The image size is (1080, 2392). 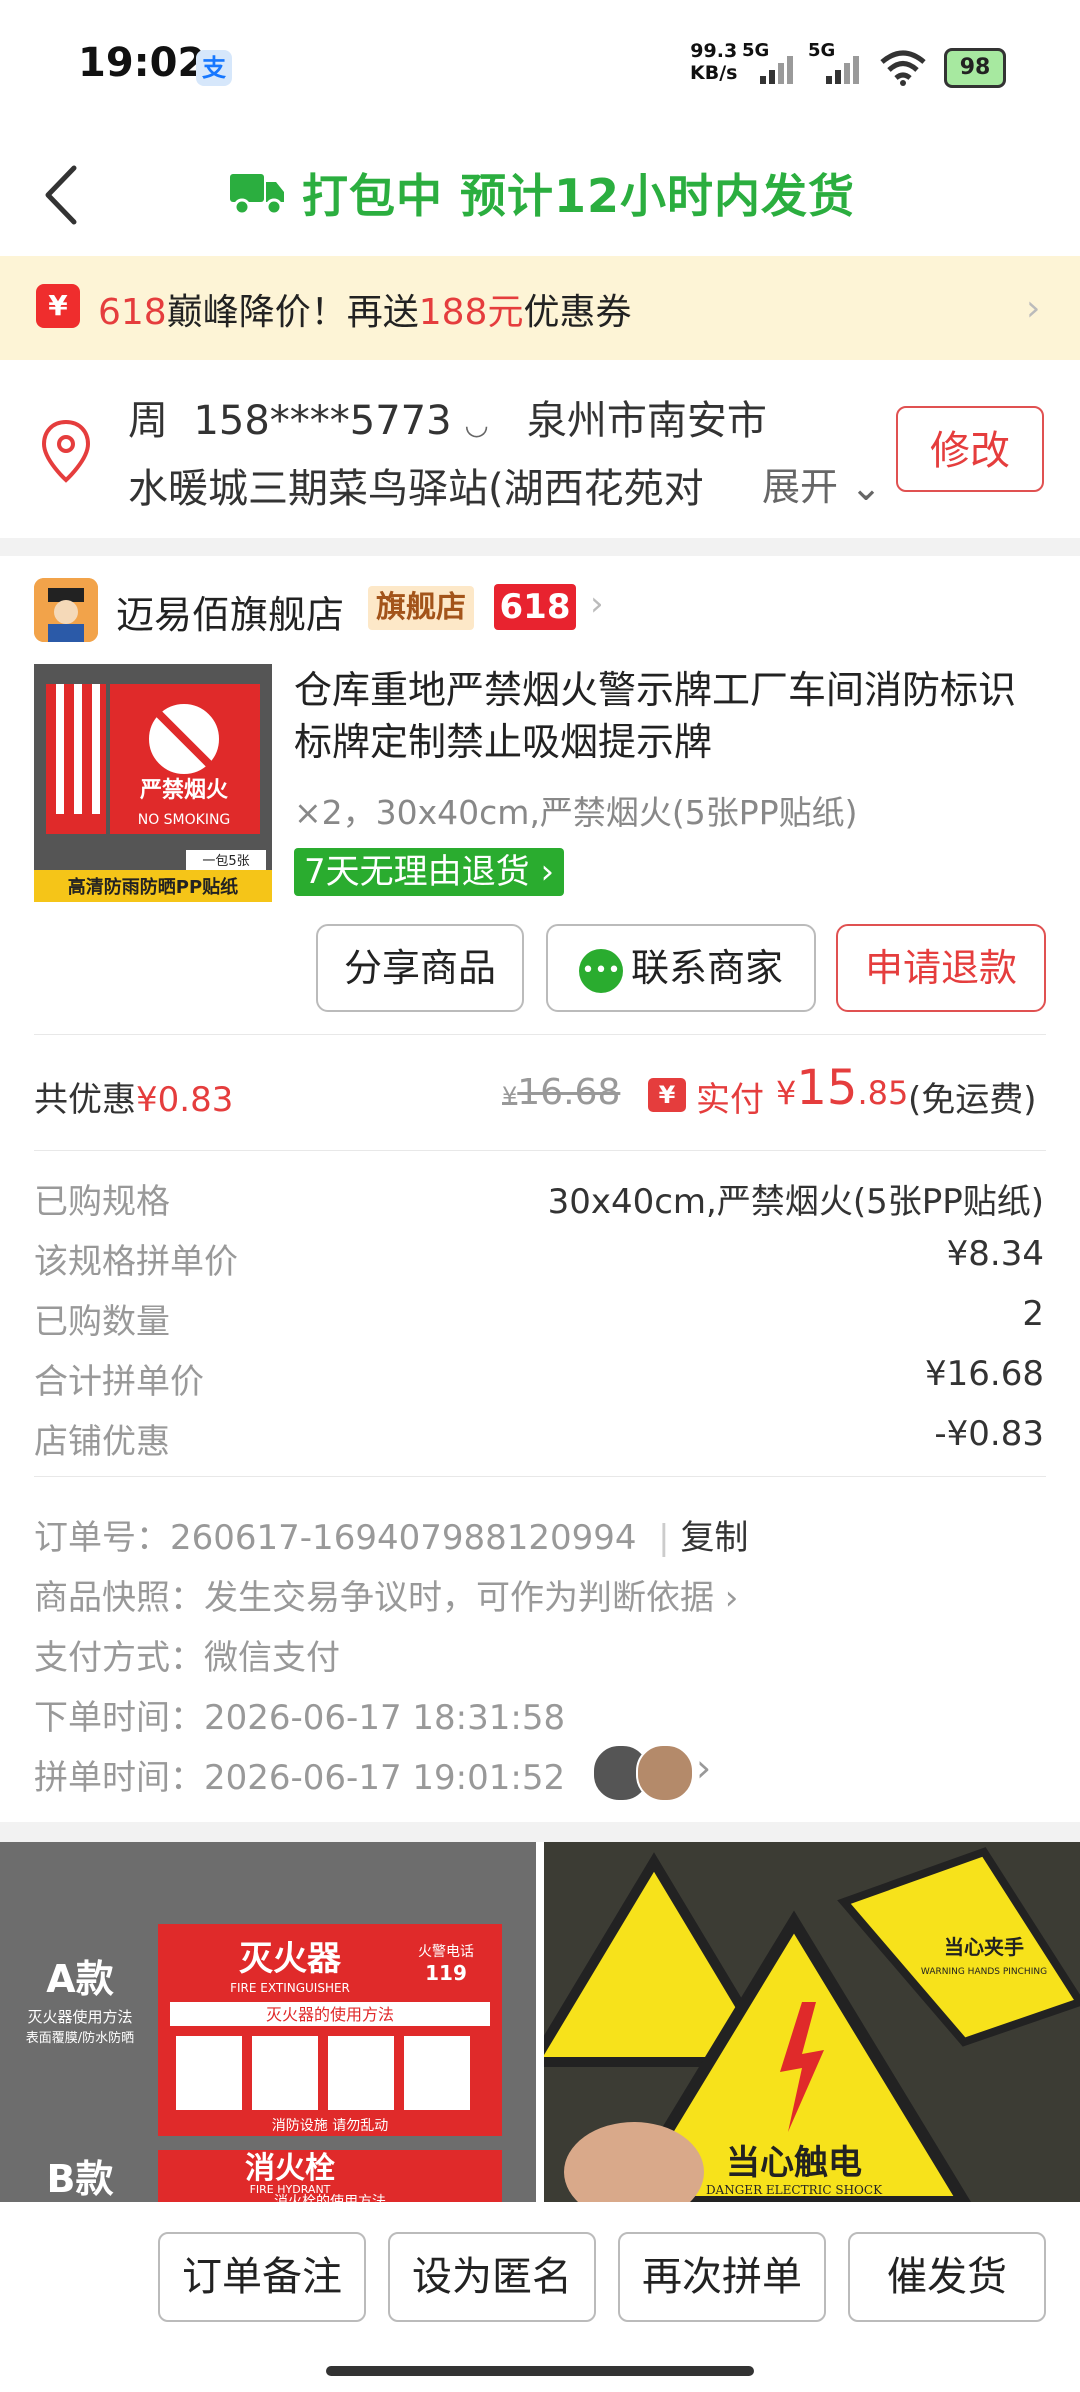 What do you see at coordinates (730, 1100) in the screenshot?
I see `paid-label: 实付` at bounding box center [730, 1100].